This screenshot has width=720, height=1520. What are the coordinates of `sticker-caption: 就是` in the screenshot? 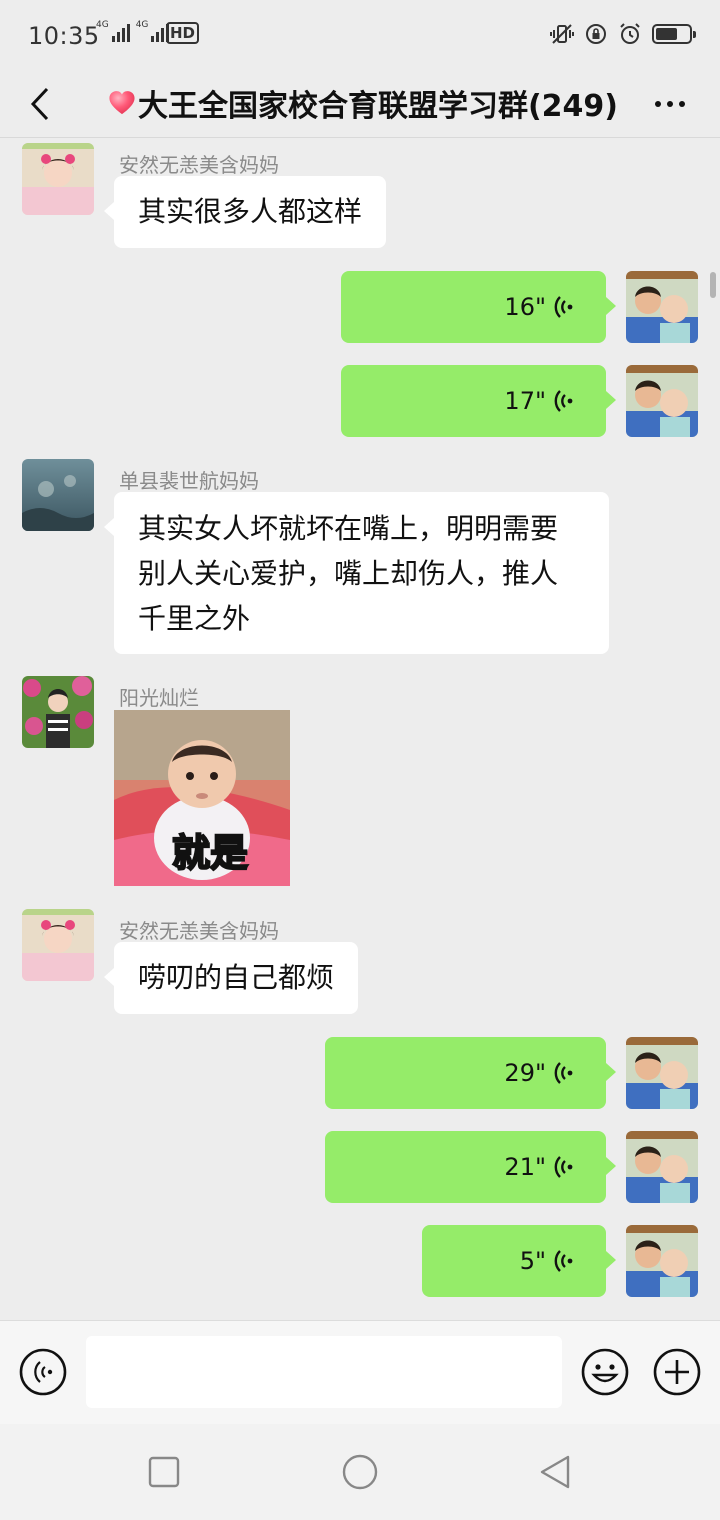 It's located at (210, 853).